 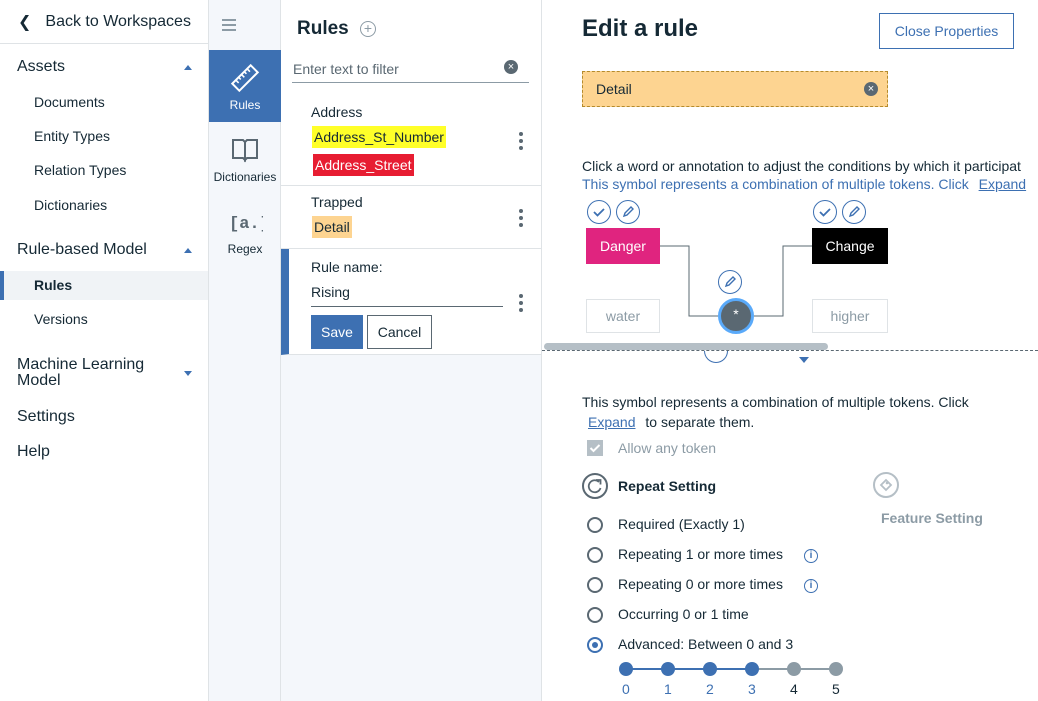 What do you see at coordinates (347, 267) in the screenshot?
I see `rule-name-label: Rule name:` at bounding box center [347, 267].